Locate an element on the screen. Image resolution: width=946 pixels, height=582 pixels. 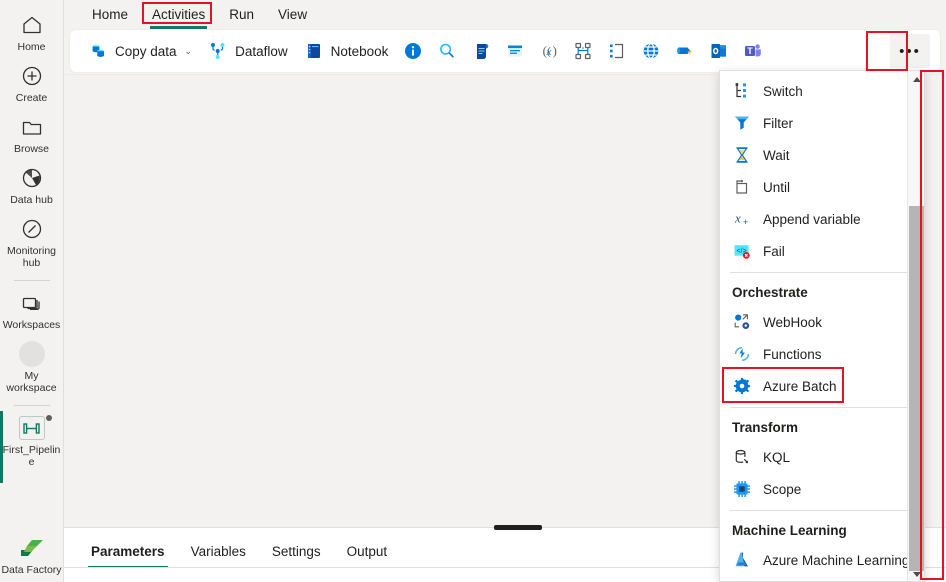
copy-data-label: Copy data is located at coordinates (146, 51).